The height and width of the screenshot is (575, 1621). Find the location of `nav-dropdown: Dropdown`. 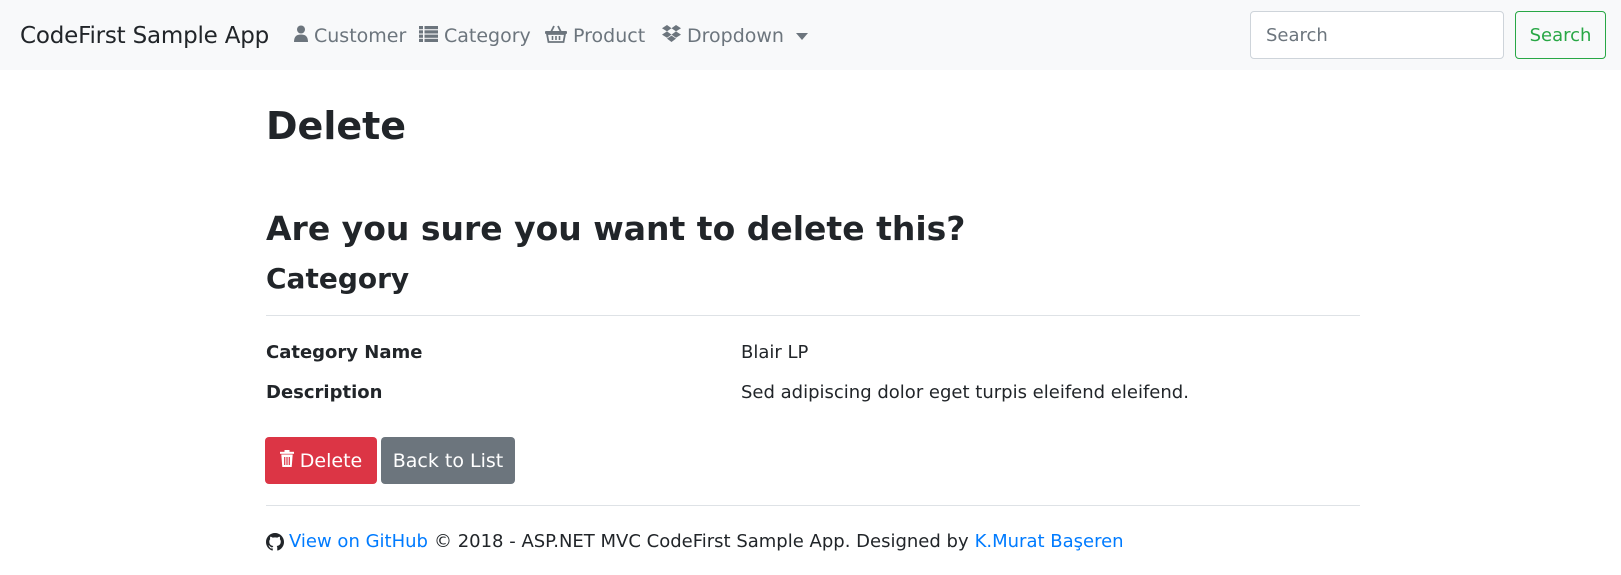

nav-dropdown: Dropdown is located at coordinates (735, 36).